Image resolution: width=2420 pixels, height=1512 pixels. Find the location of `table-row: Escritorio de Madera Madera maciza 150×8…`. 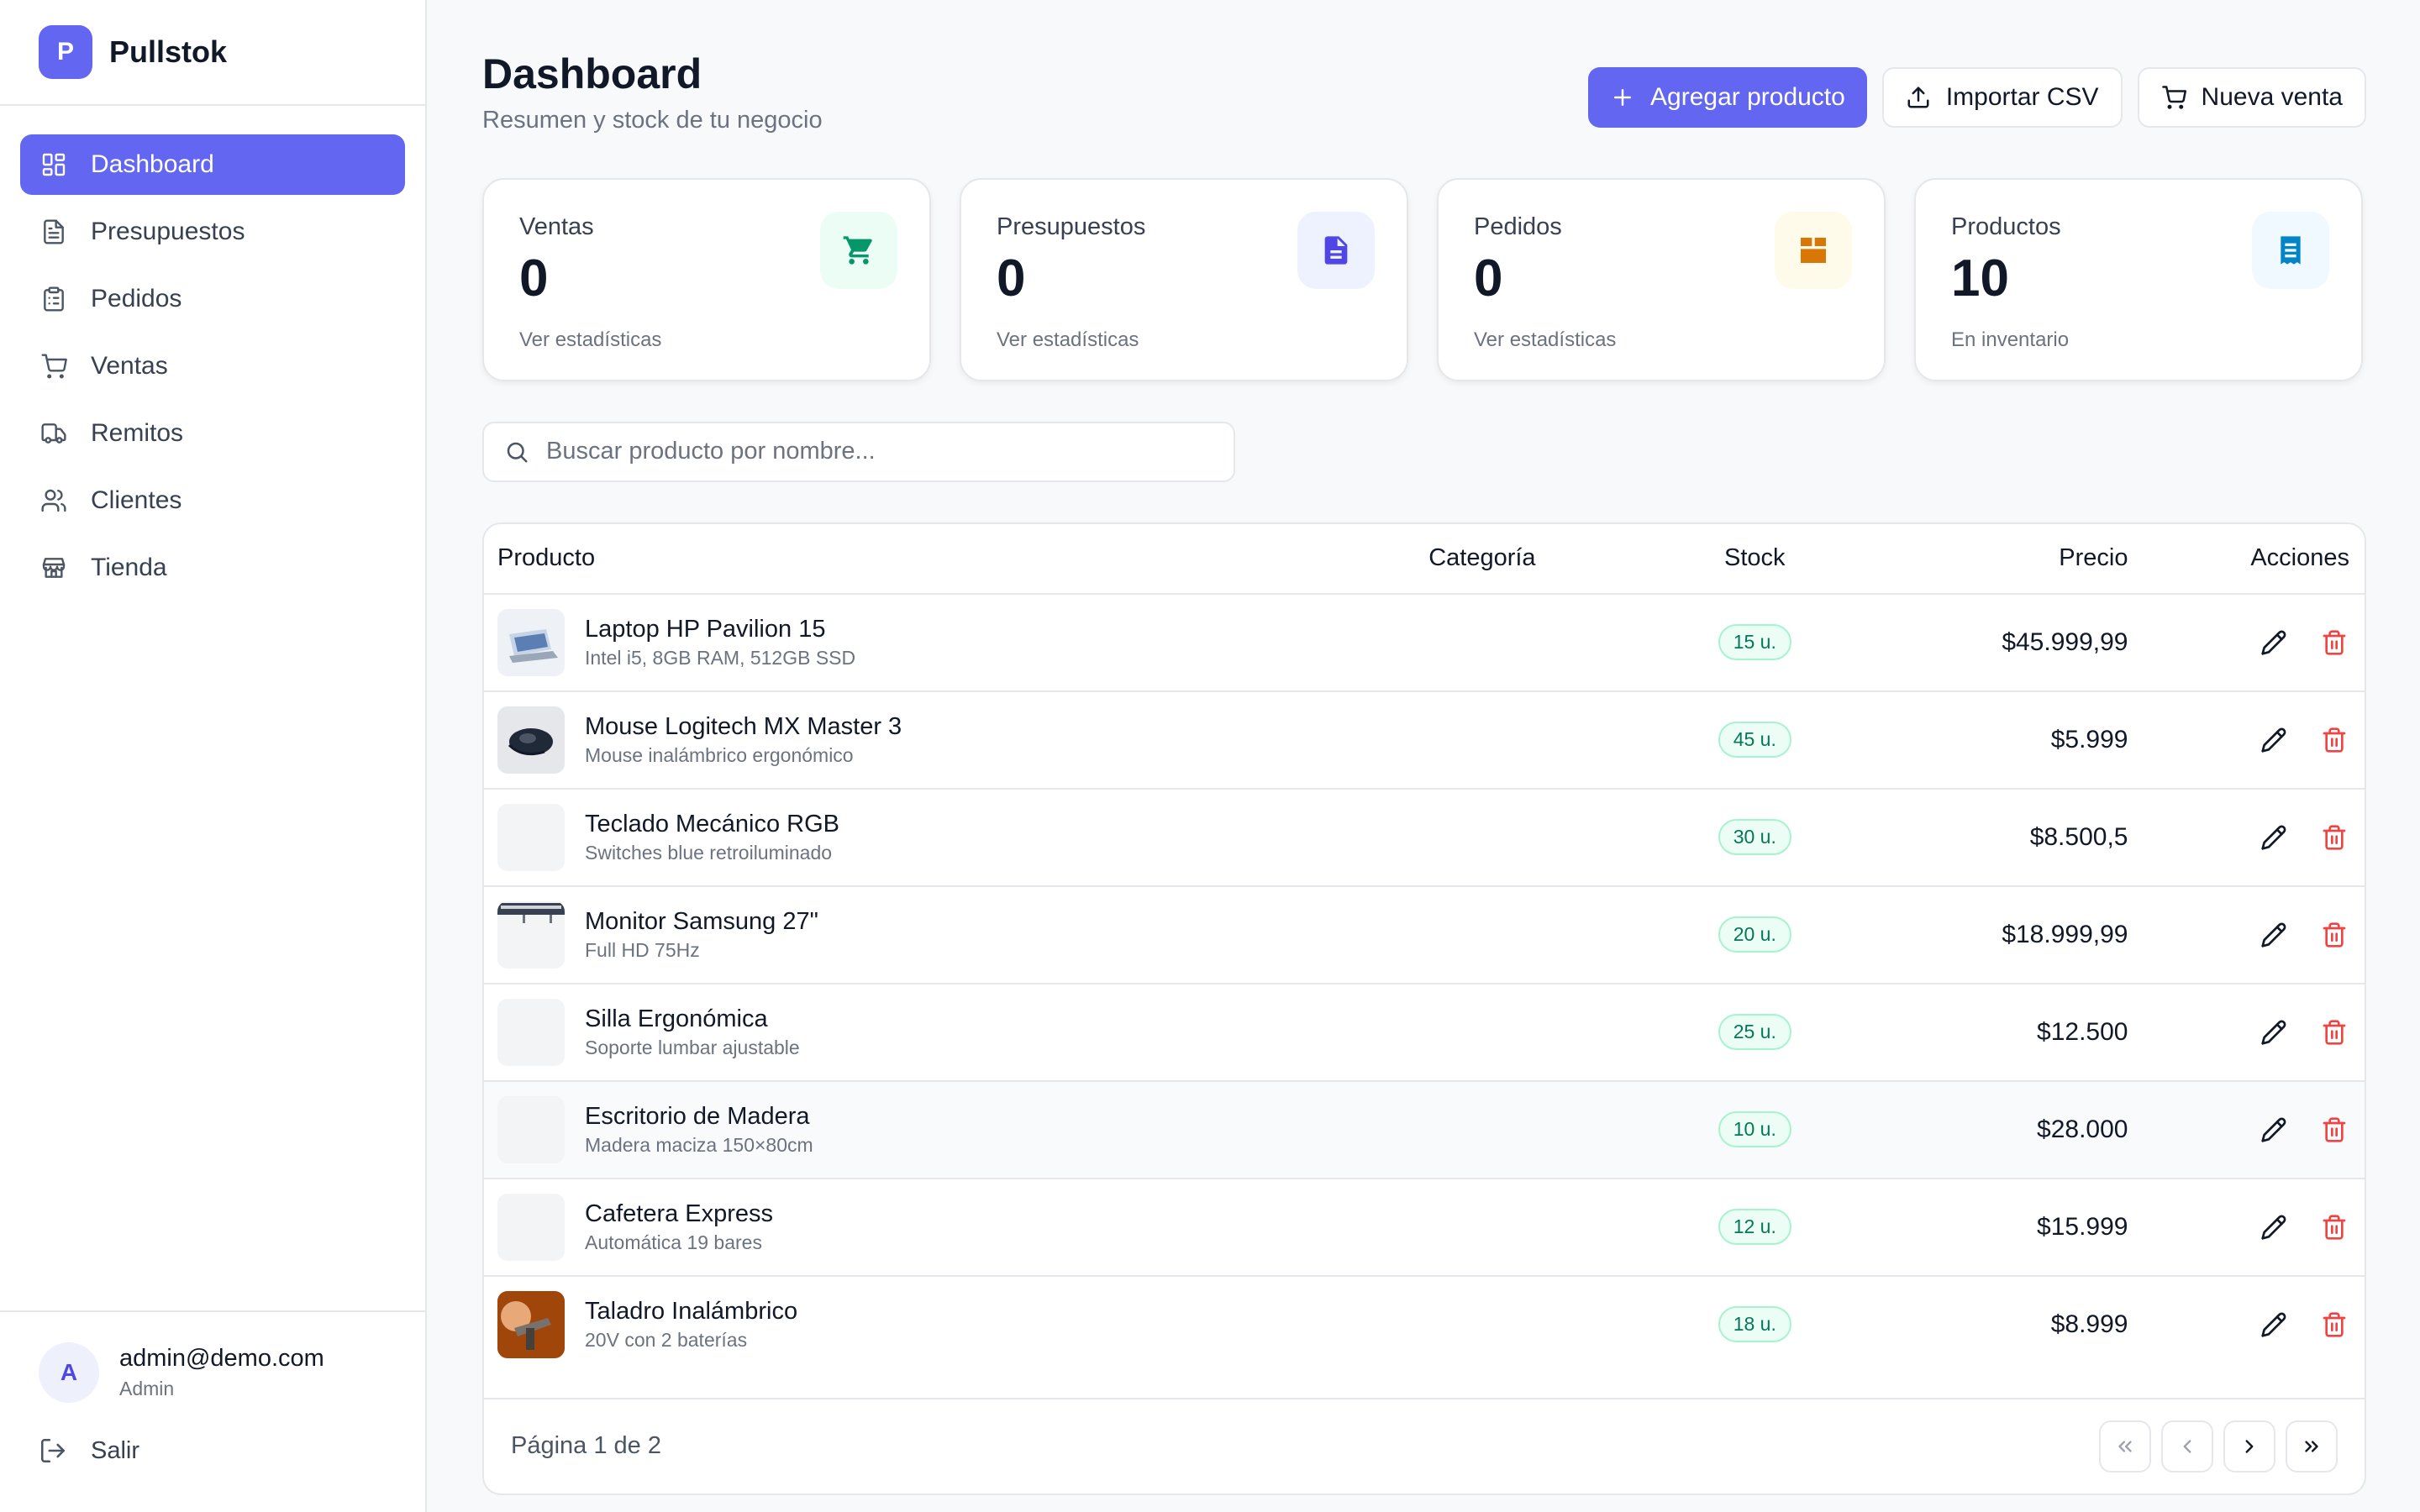

table-row: Escritorio de Madera Madera maciza 150×8… is located at coordinates (1424, 1130).